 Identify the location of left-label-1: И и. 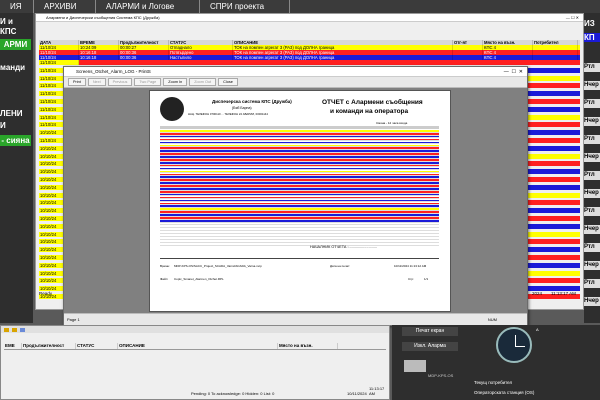
(6, 21).